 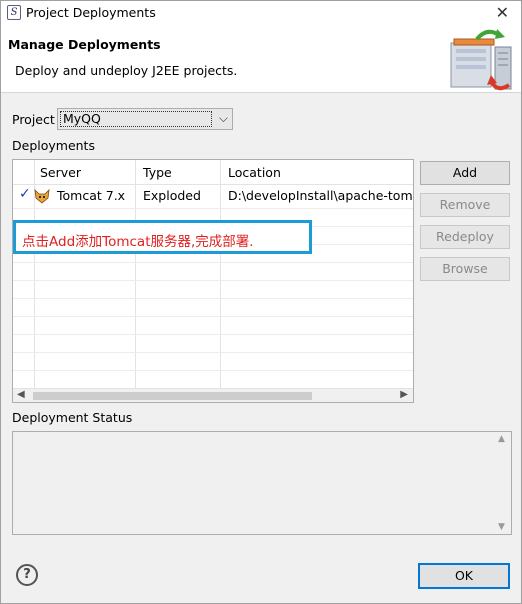 What do you see at coordinates (502, 12) in the screenshot?
I see `close-button: ✕` at bounding box center [502, 12].